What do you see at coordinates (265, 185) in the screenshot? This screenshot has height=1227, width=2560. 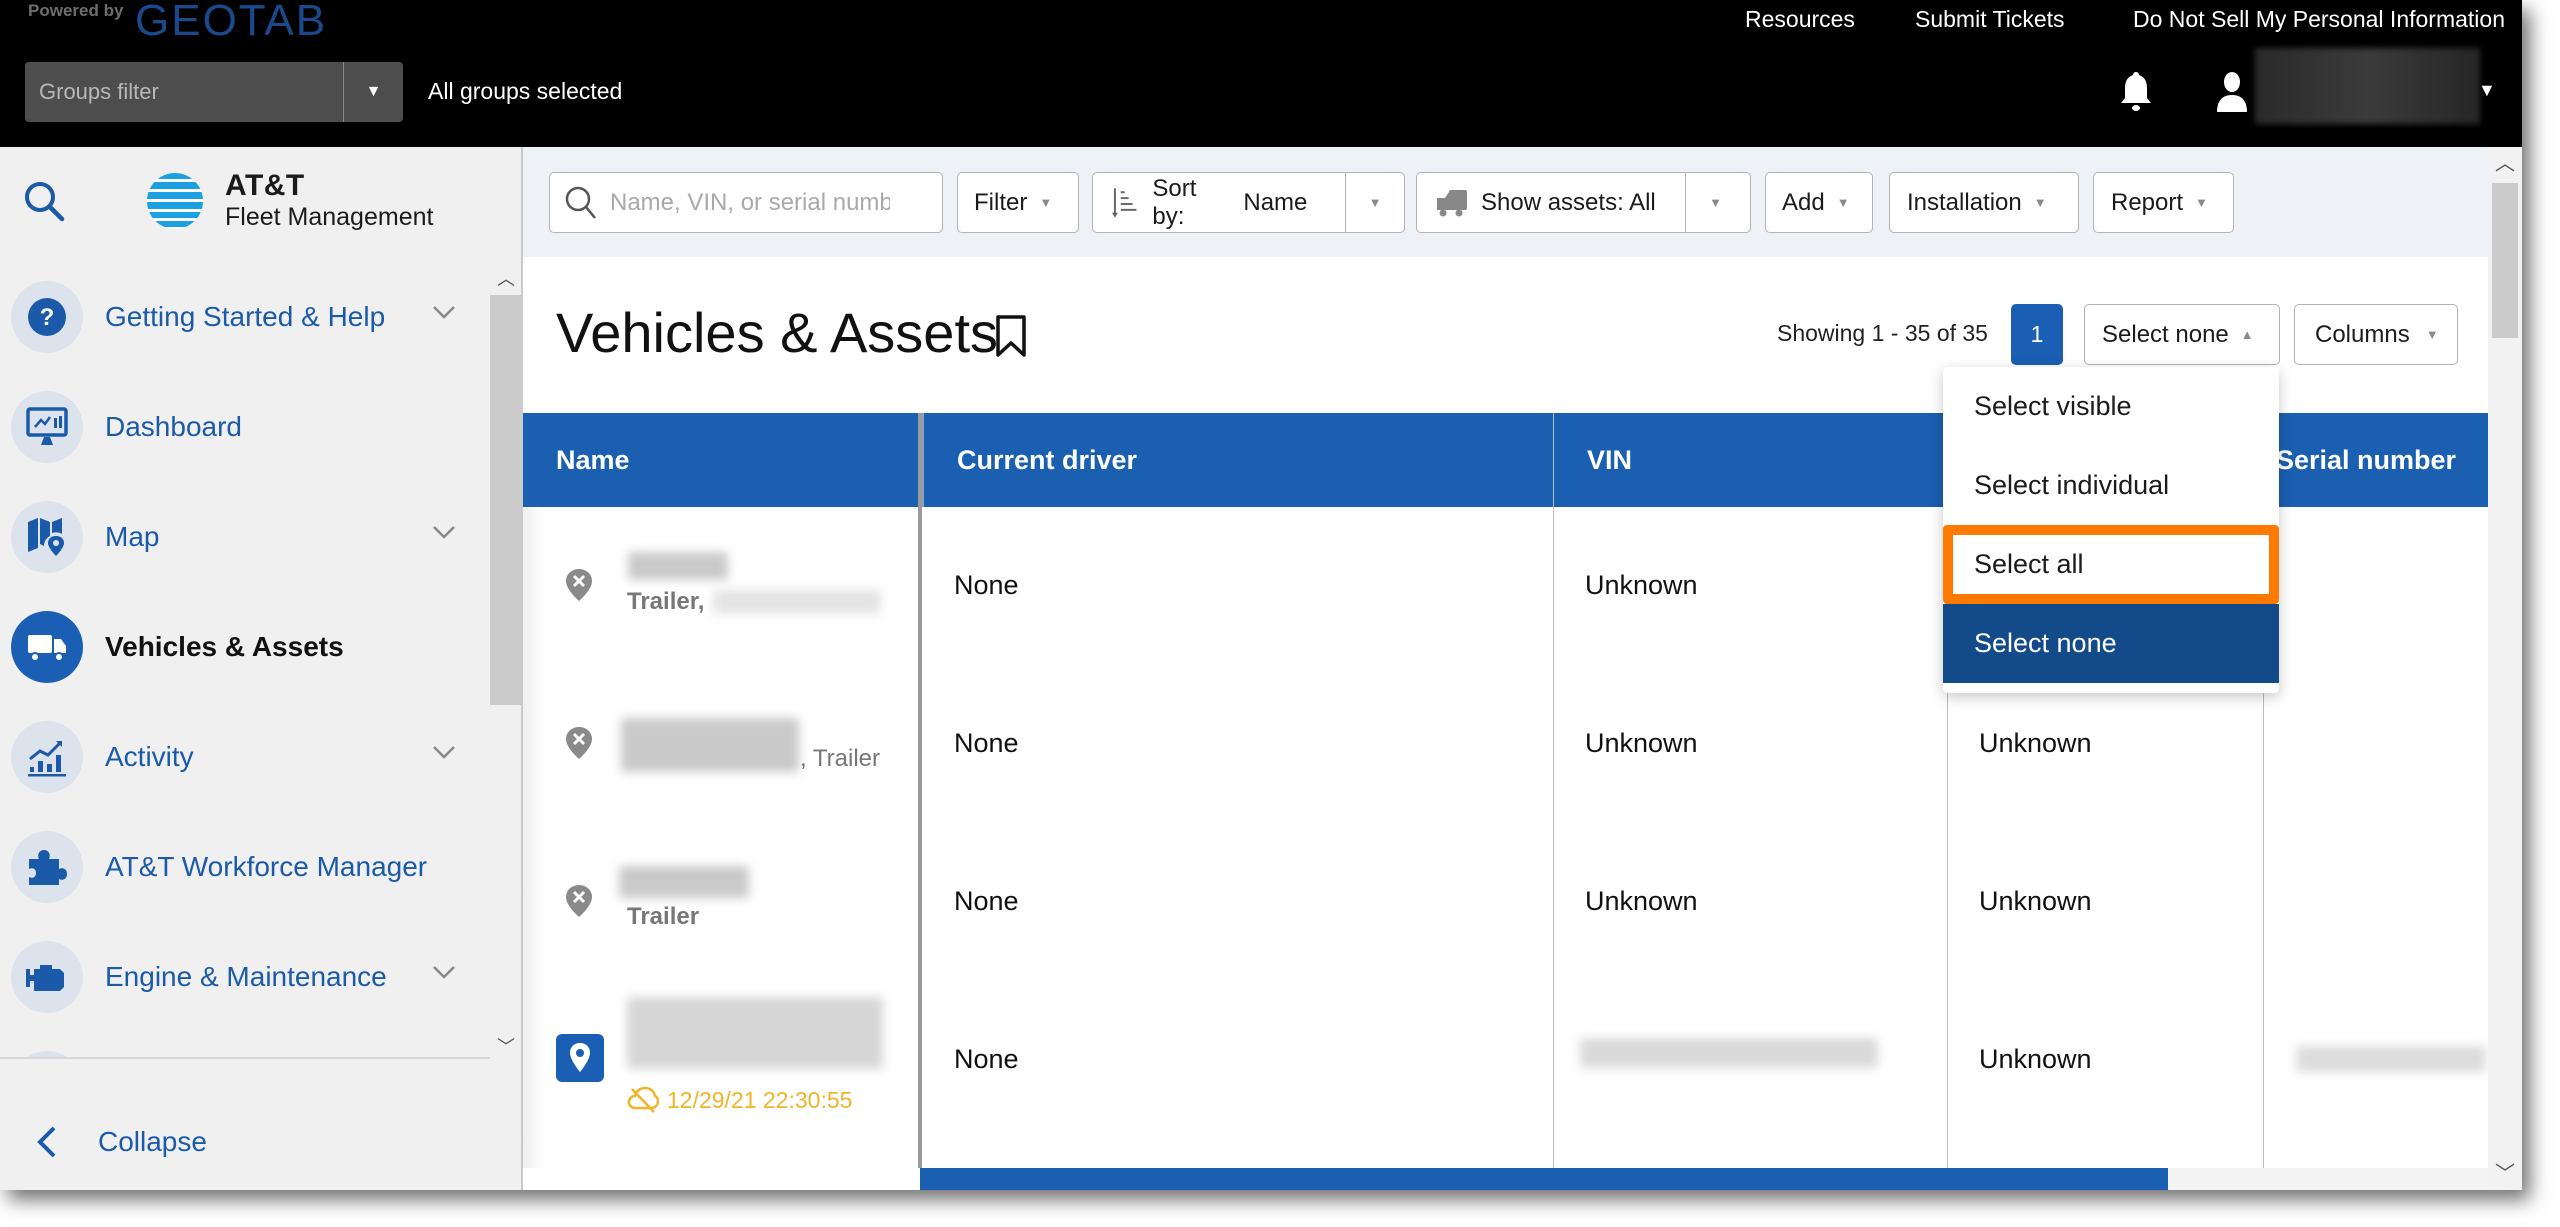 I see `att-logo-title: AT&T` at bounding box center [265, 185].